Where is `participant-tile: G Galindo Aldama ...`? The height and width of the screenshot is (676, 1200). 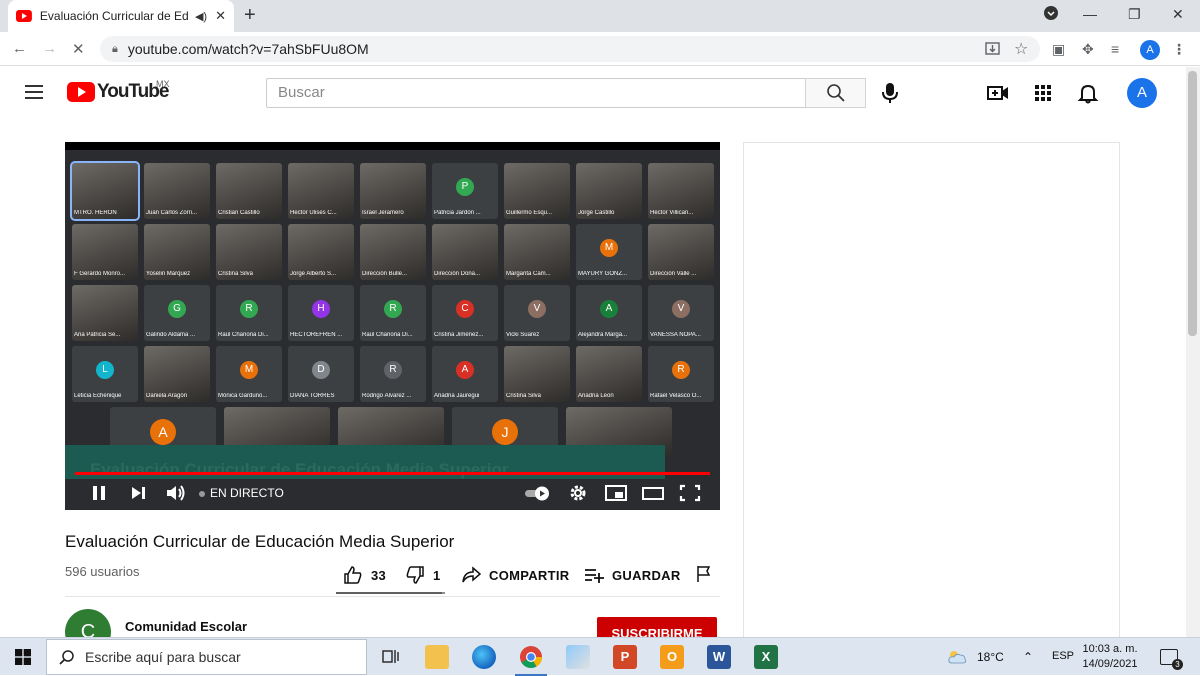
participant-tile: G Galindo Aldama ... is located at coordinates (177, 313).